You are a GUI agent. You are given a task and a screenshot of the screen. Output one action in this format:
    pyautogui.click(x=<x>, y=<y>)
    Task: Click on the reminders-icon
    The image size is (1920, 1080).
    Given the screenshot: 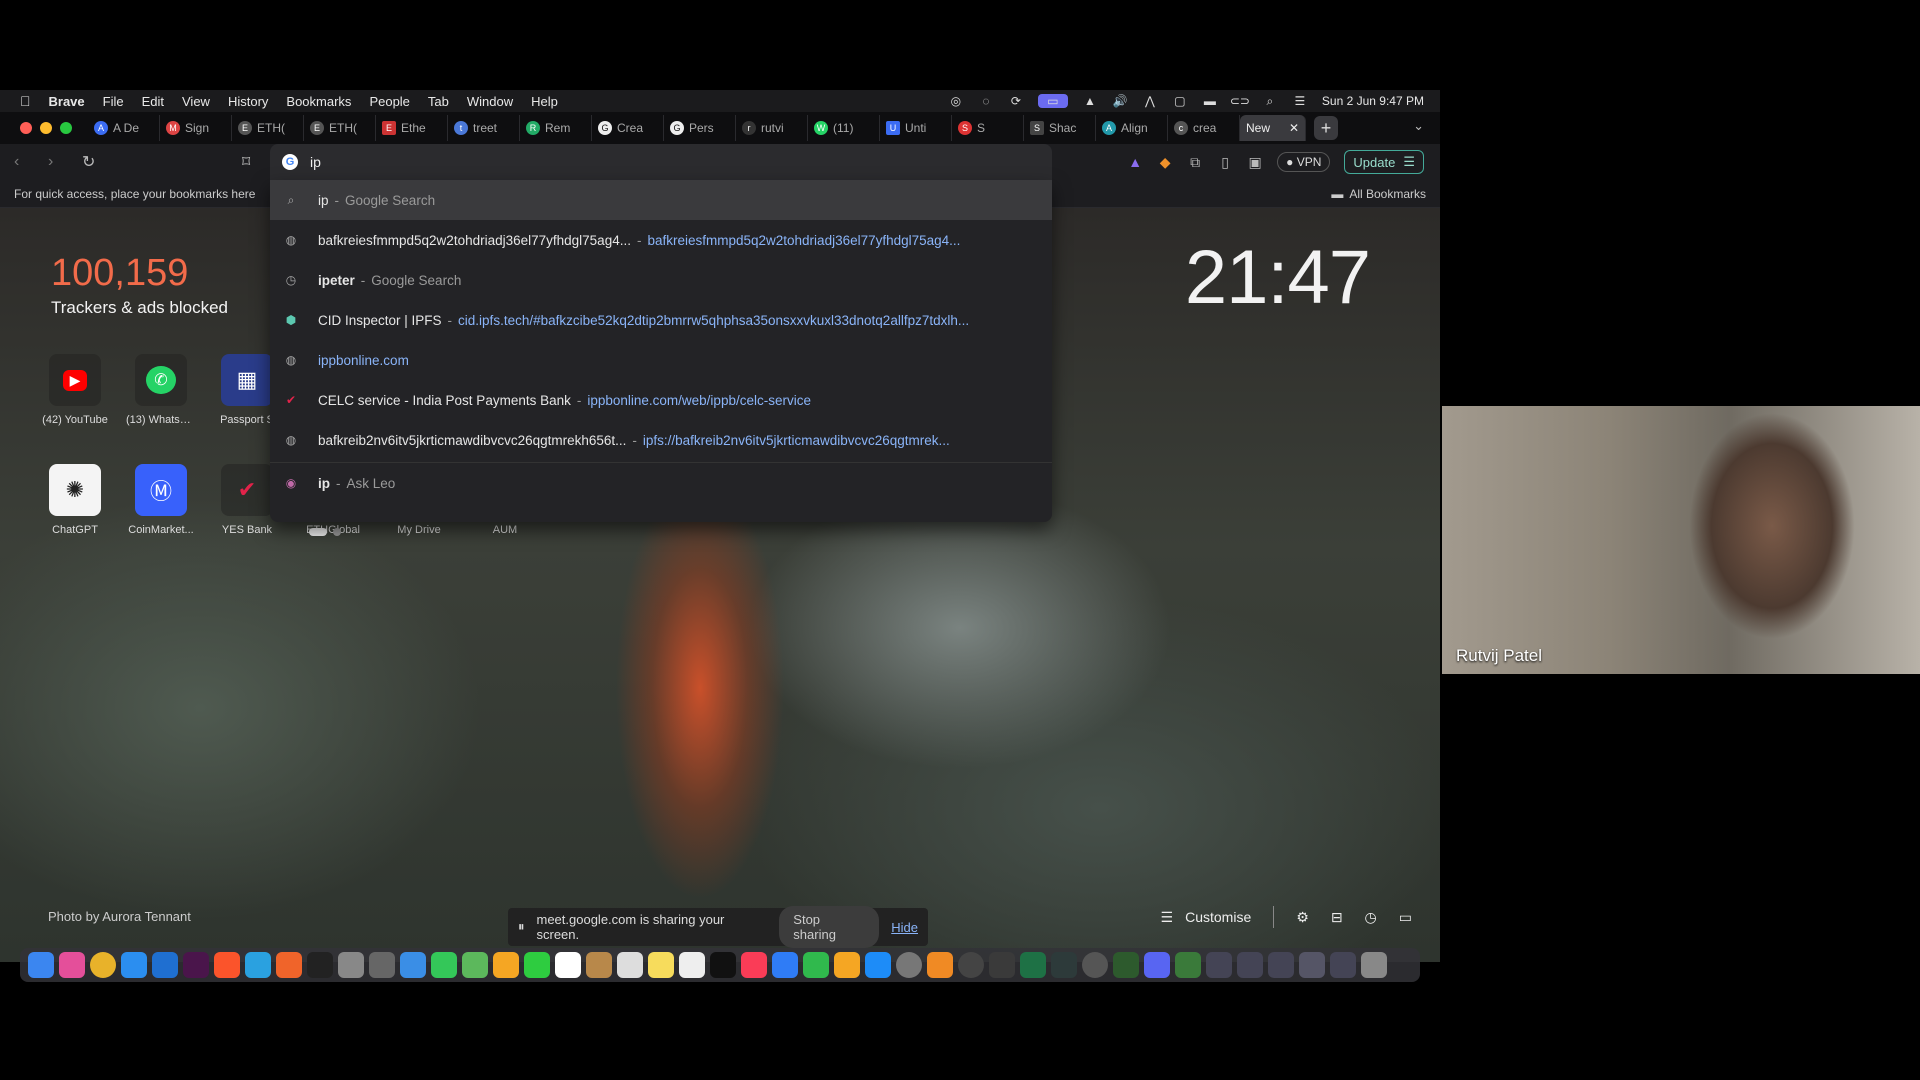 What is the action you would take?
    pyautogui.click(x=630, y=965)
    